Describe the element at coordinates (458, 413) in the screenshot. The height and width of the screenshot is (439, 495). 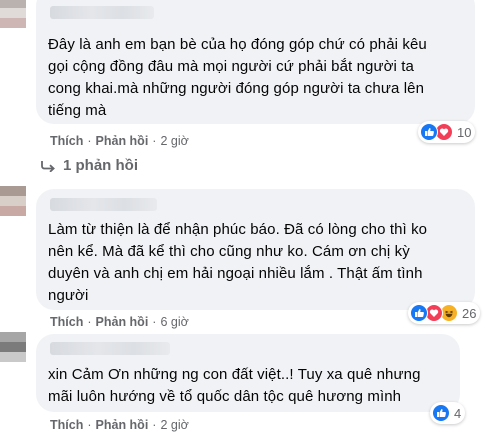
I see `reaction-count: 4` at that location.